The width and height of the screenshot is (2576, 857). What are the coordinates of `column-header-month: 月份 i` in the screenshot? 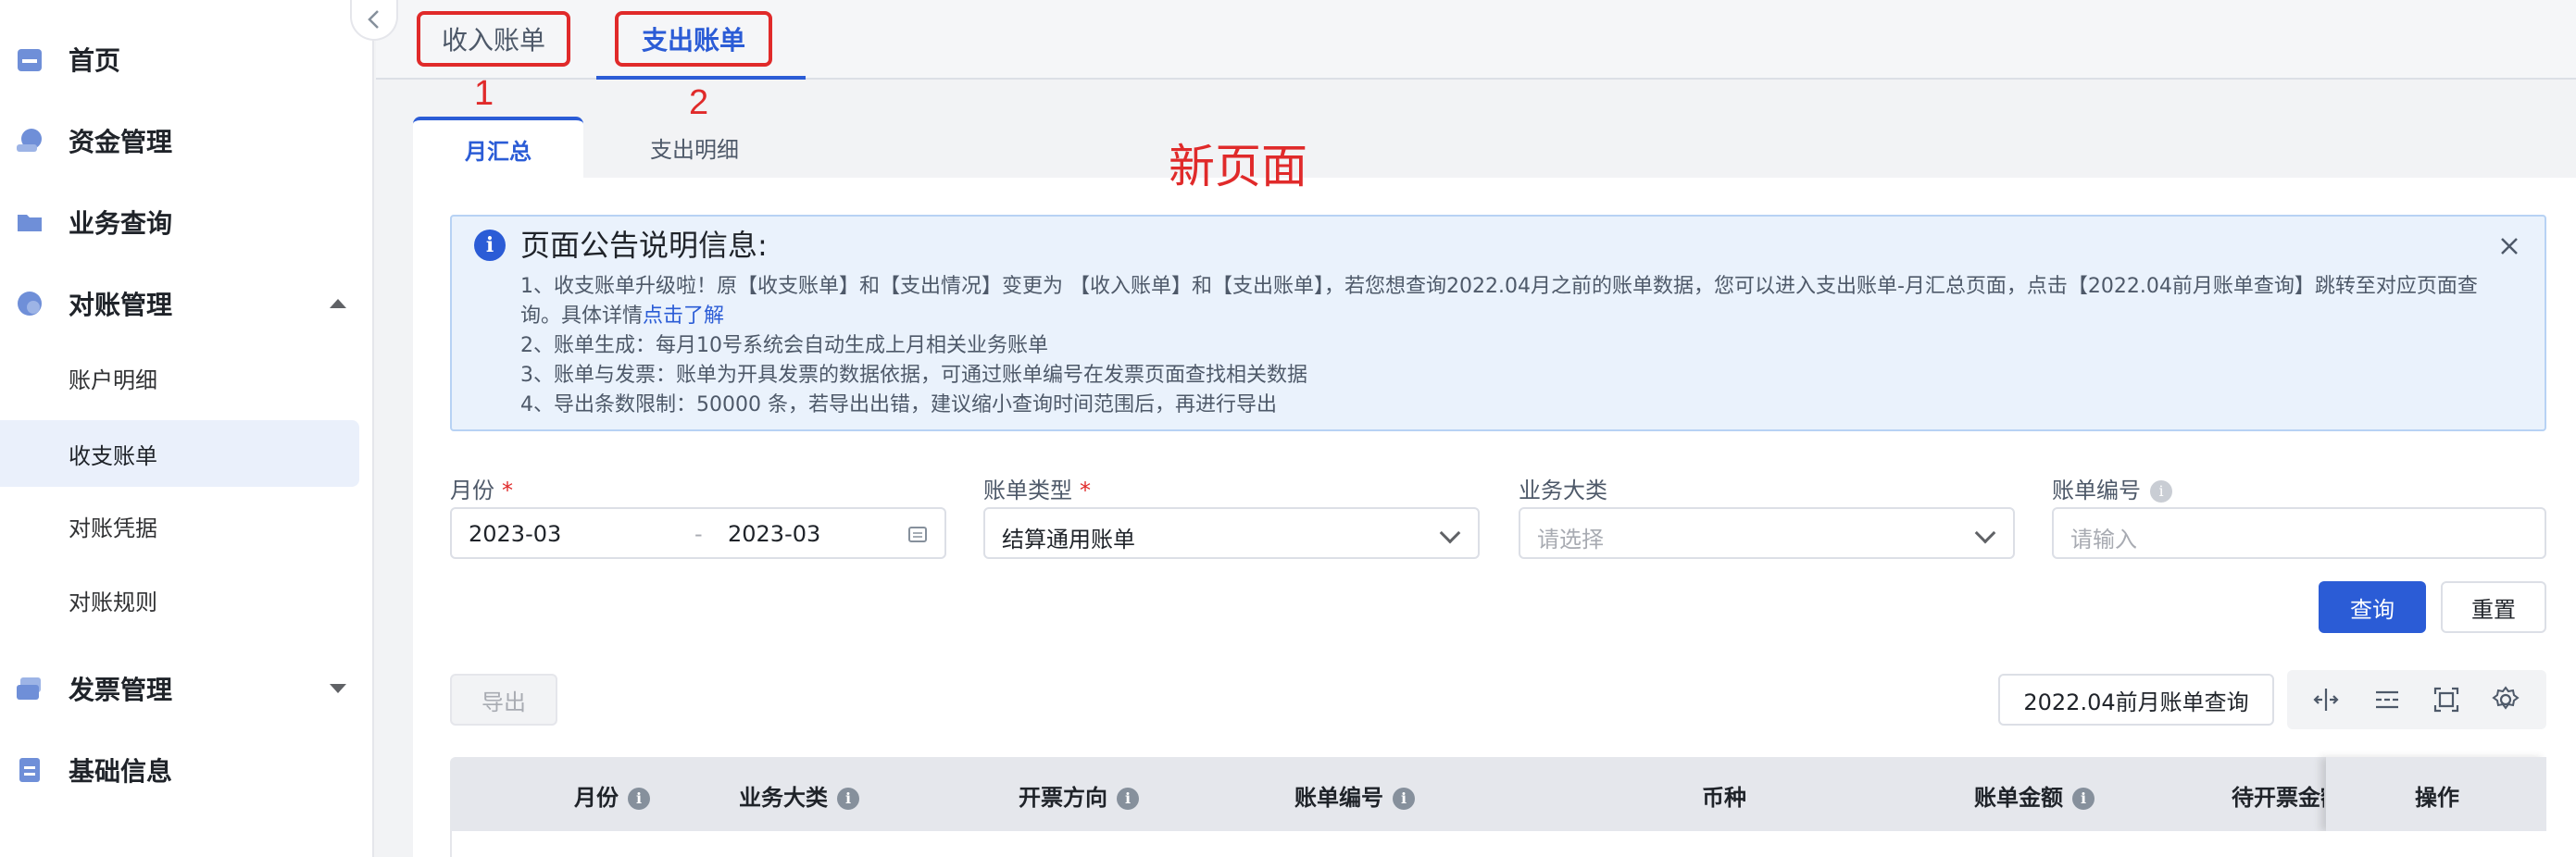 It's located at (612, 795).